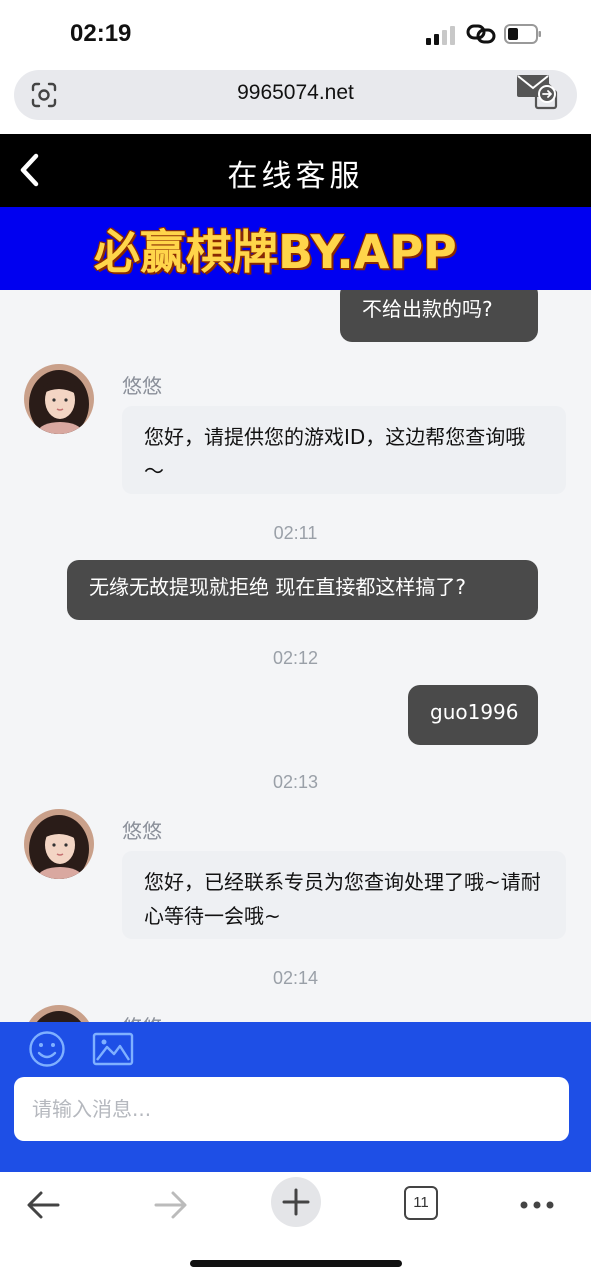 Image resolution: width=591 pixels, height=1280 pixels. I want to click on new-tab-plus-icon, so click(296, 1202).